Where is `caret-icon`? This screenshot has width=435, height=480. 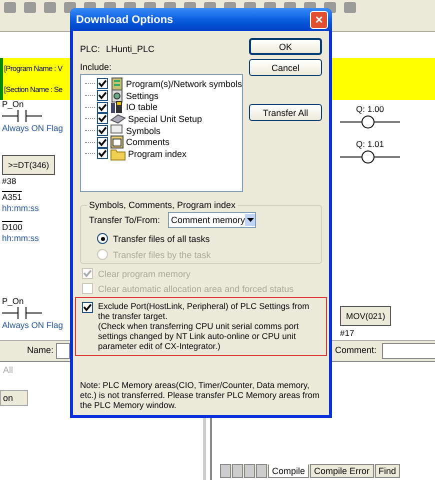 caret-icon is located at coordinates (250, 220).